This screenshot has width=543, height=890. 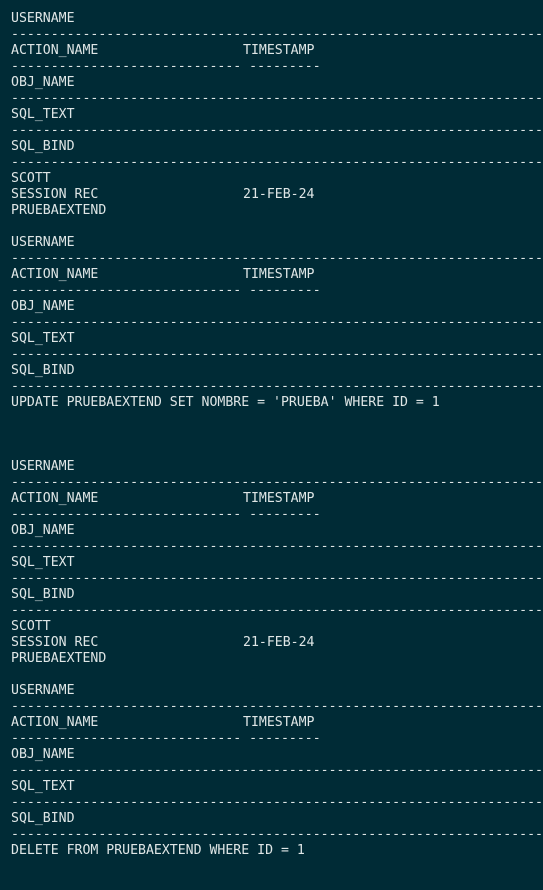 I want to click on record-sql-text: DELETE FROM PRUEBAEXTEND WHERE ID = 1, so click(x=158, y=850).